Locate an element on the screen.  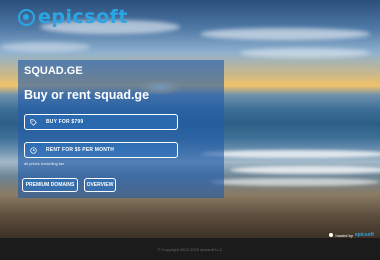
tag-icon is located at coordinates (33, 122).